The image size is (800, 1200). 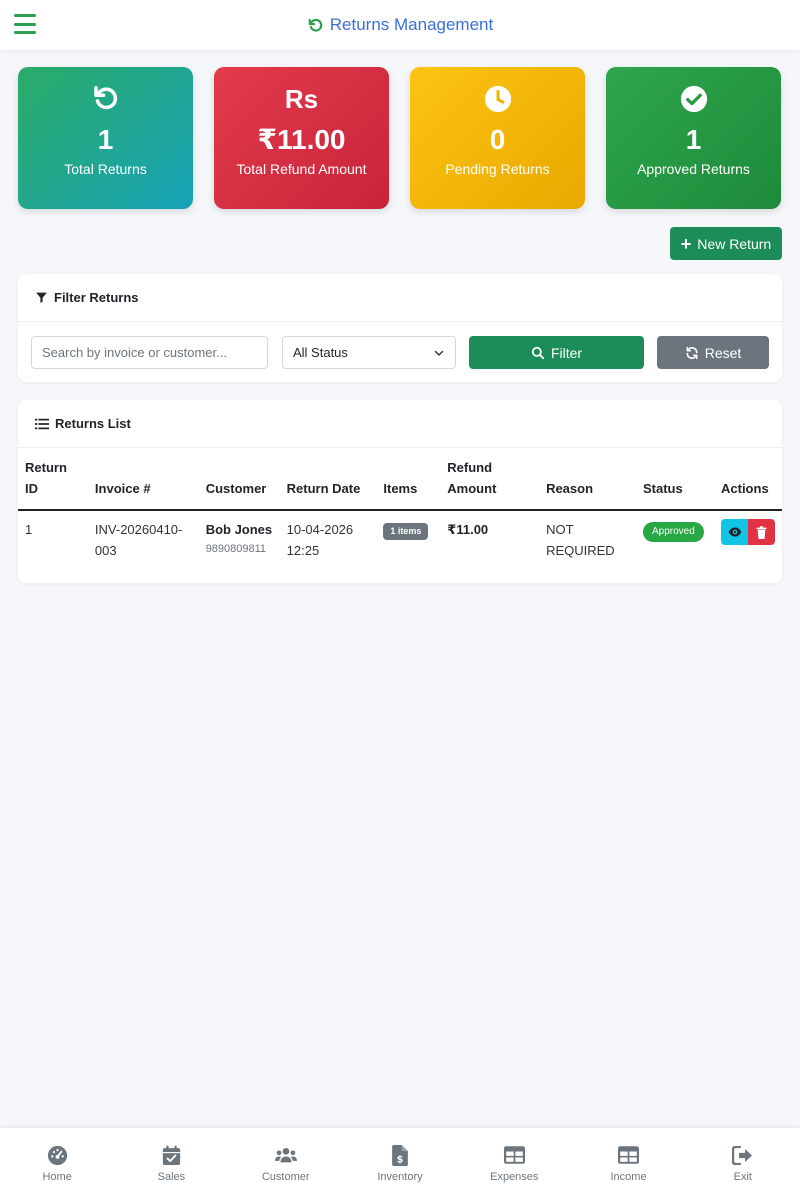 I want to click on stat-label: Total Refund Amount, so click(x=301, y=169).